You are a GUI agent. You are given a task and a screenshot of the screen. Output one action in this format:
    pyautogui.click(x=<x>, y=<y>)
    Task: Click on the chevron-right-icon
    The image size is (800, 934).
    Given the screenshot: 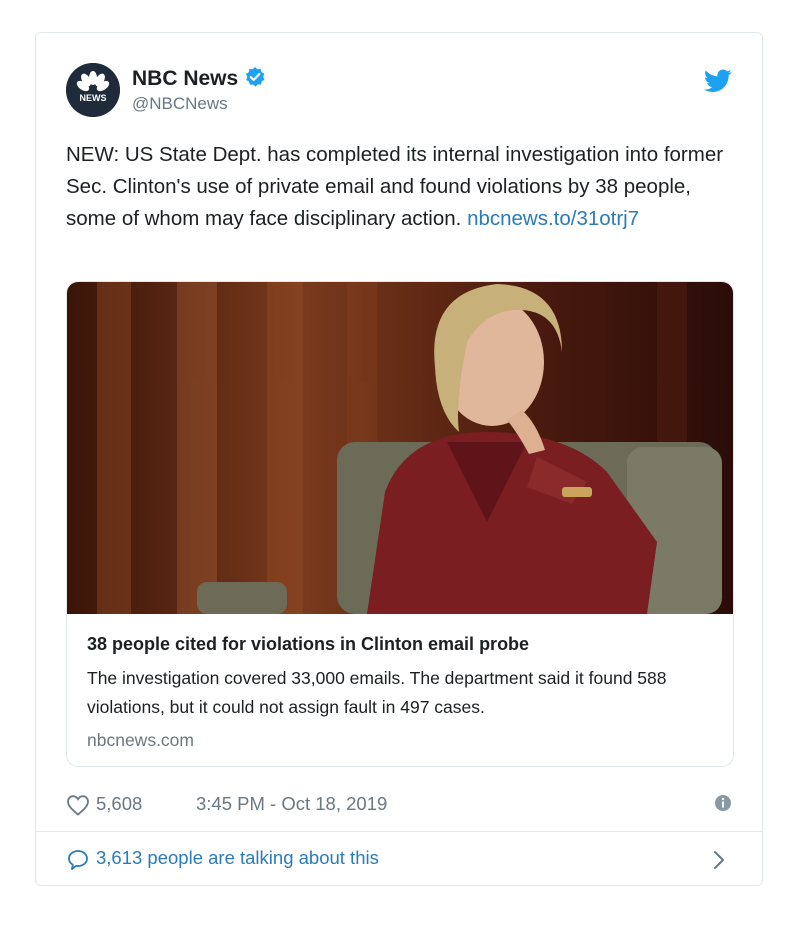 What is the action you would take?
    pyautogui.click(x=719, y=862)
    